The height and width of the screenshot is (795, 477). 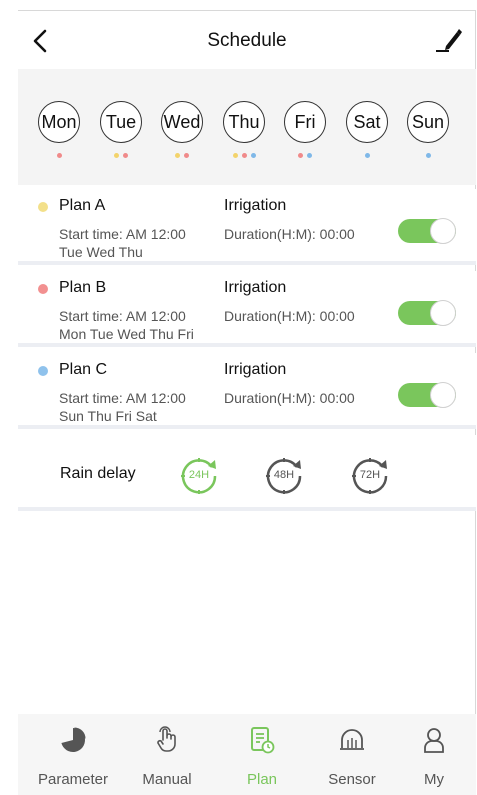 I want to click on day-thu: Thu, so click(x=244, y=129).